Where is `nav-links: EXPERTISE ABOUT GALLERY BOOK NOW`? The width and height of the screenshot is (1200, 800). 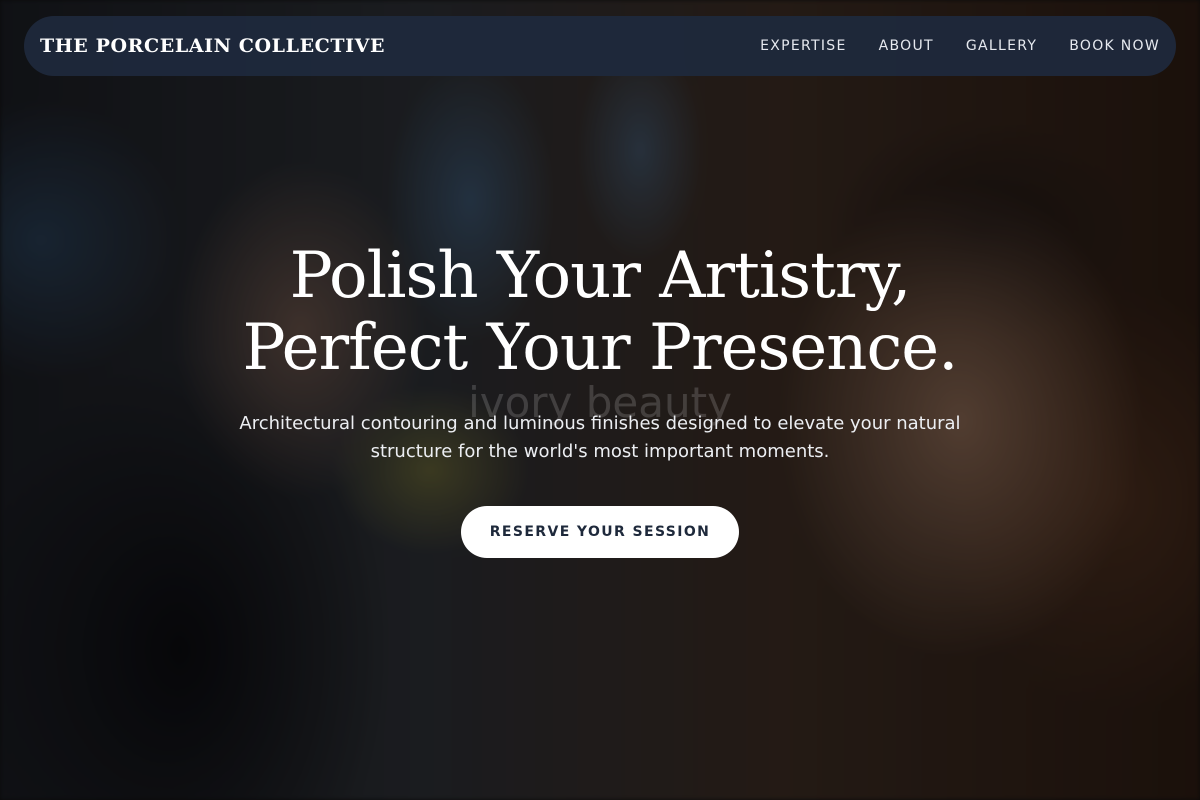
nav-links: EXPERTISE ABOUT GALLERY BOOK NOW is located at coordinates (960, 46).